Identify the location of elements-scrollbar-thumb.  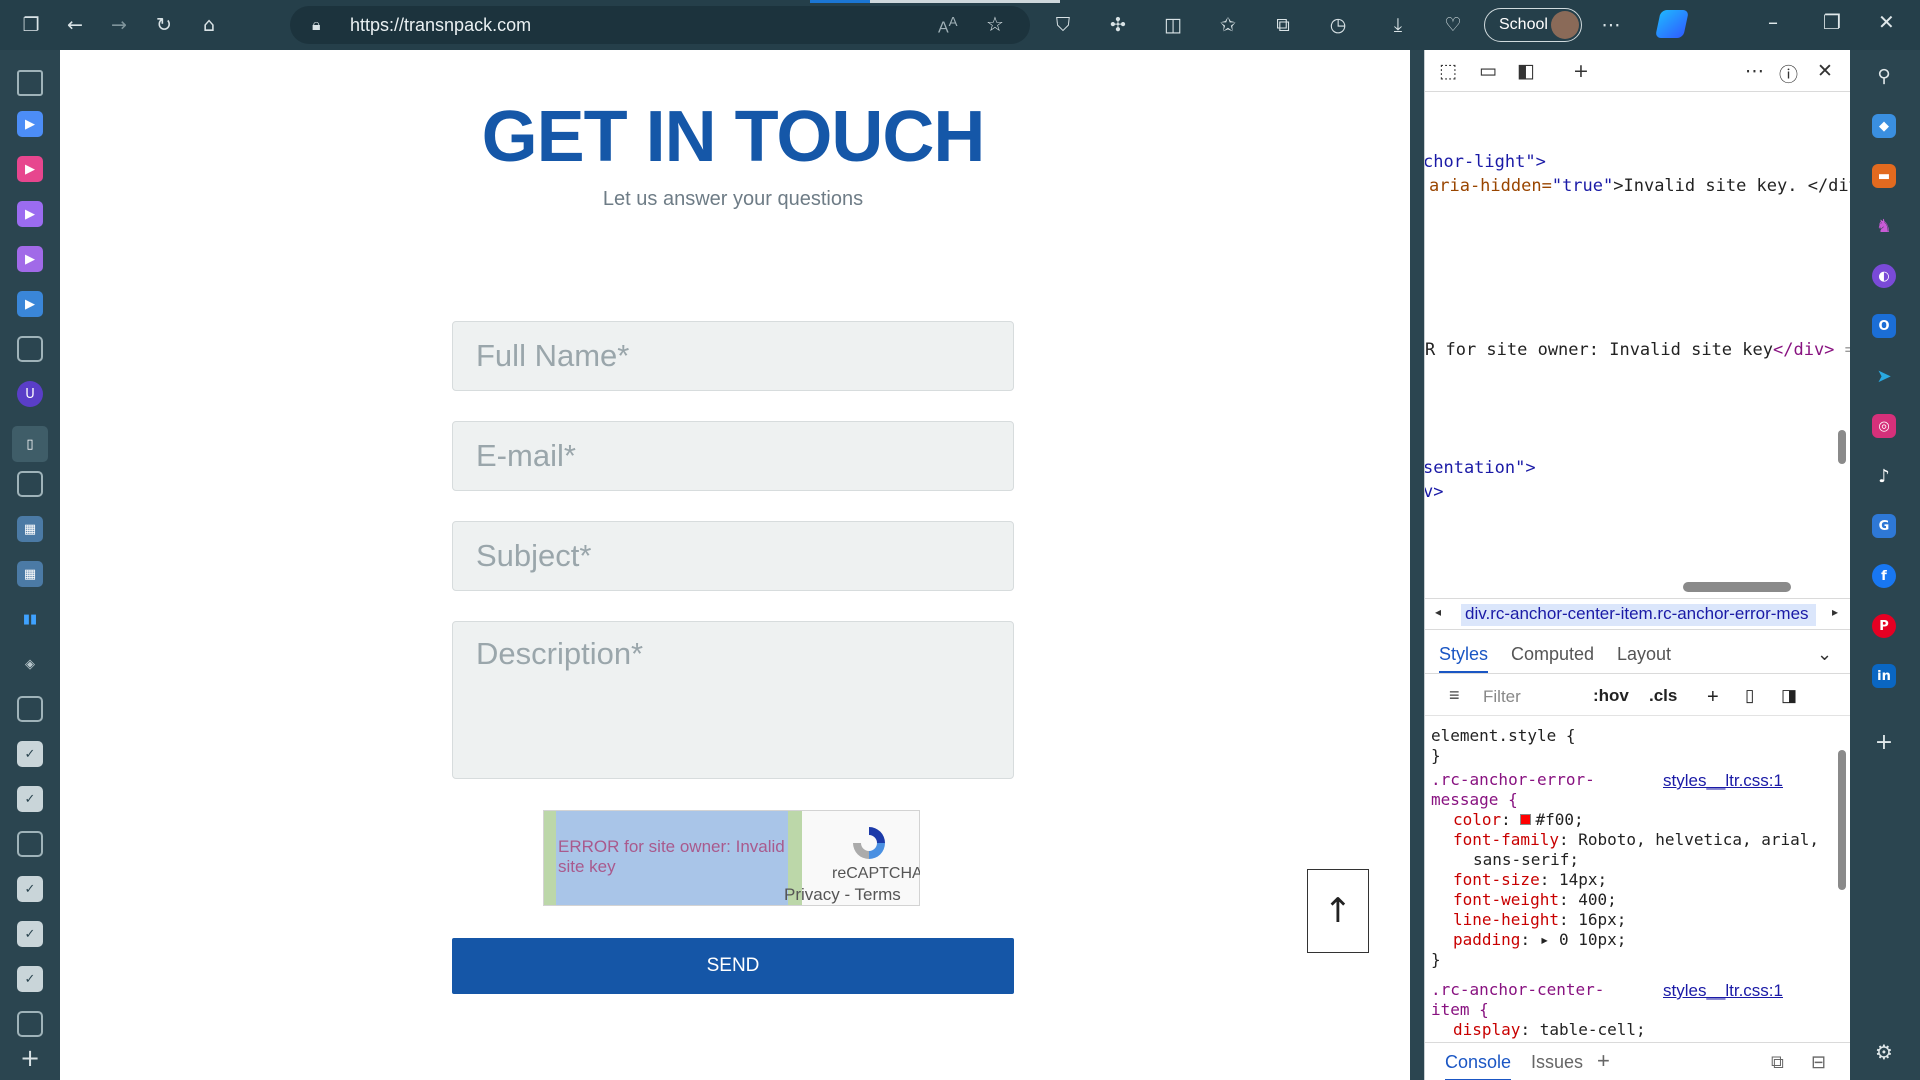
(1842, 447).